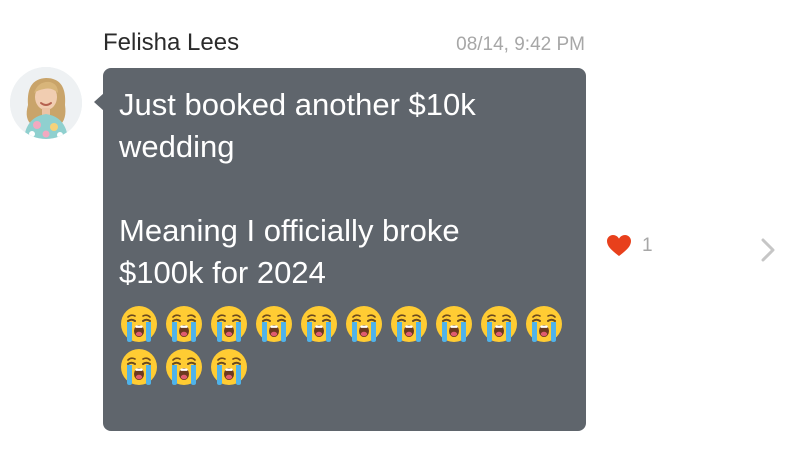 The image size is (800, 461). I want to click on message-timestamp: 08/14, 9:42 PM, so click(520, 44).